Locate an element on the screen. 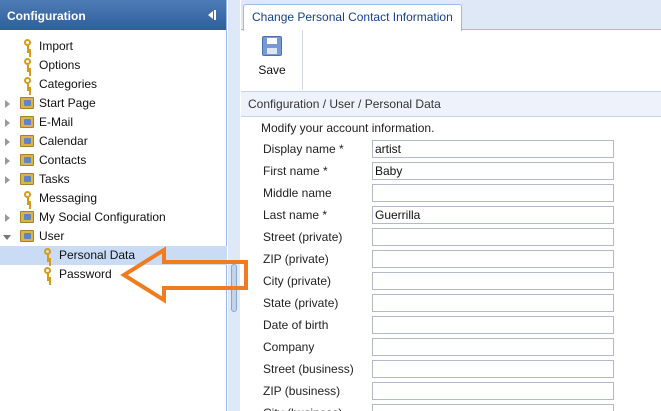 This screenshot has height=411, width=661. form-row-street-private: Street (private) is located at coordinates (462, 237).